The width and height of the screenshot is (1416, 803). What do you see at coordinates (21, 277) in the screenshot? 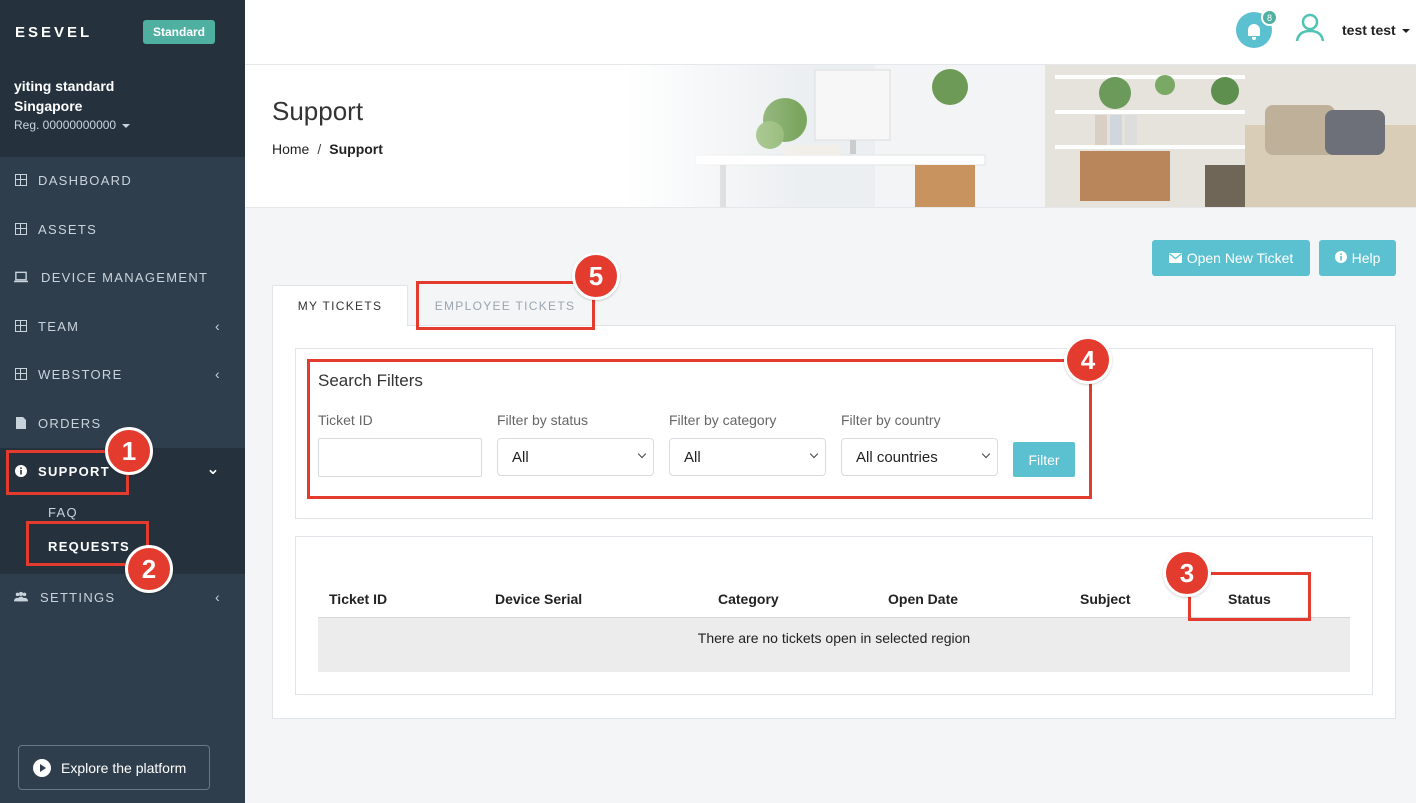
I see `laptop-icon` at bounding box center [21, 277].